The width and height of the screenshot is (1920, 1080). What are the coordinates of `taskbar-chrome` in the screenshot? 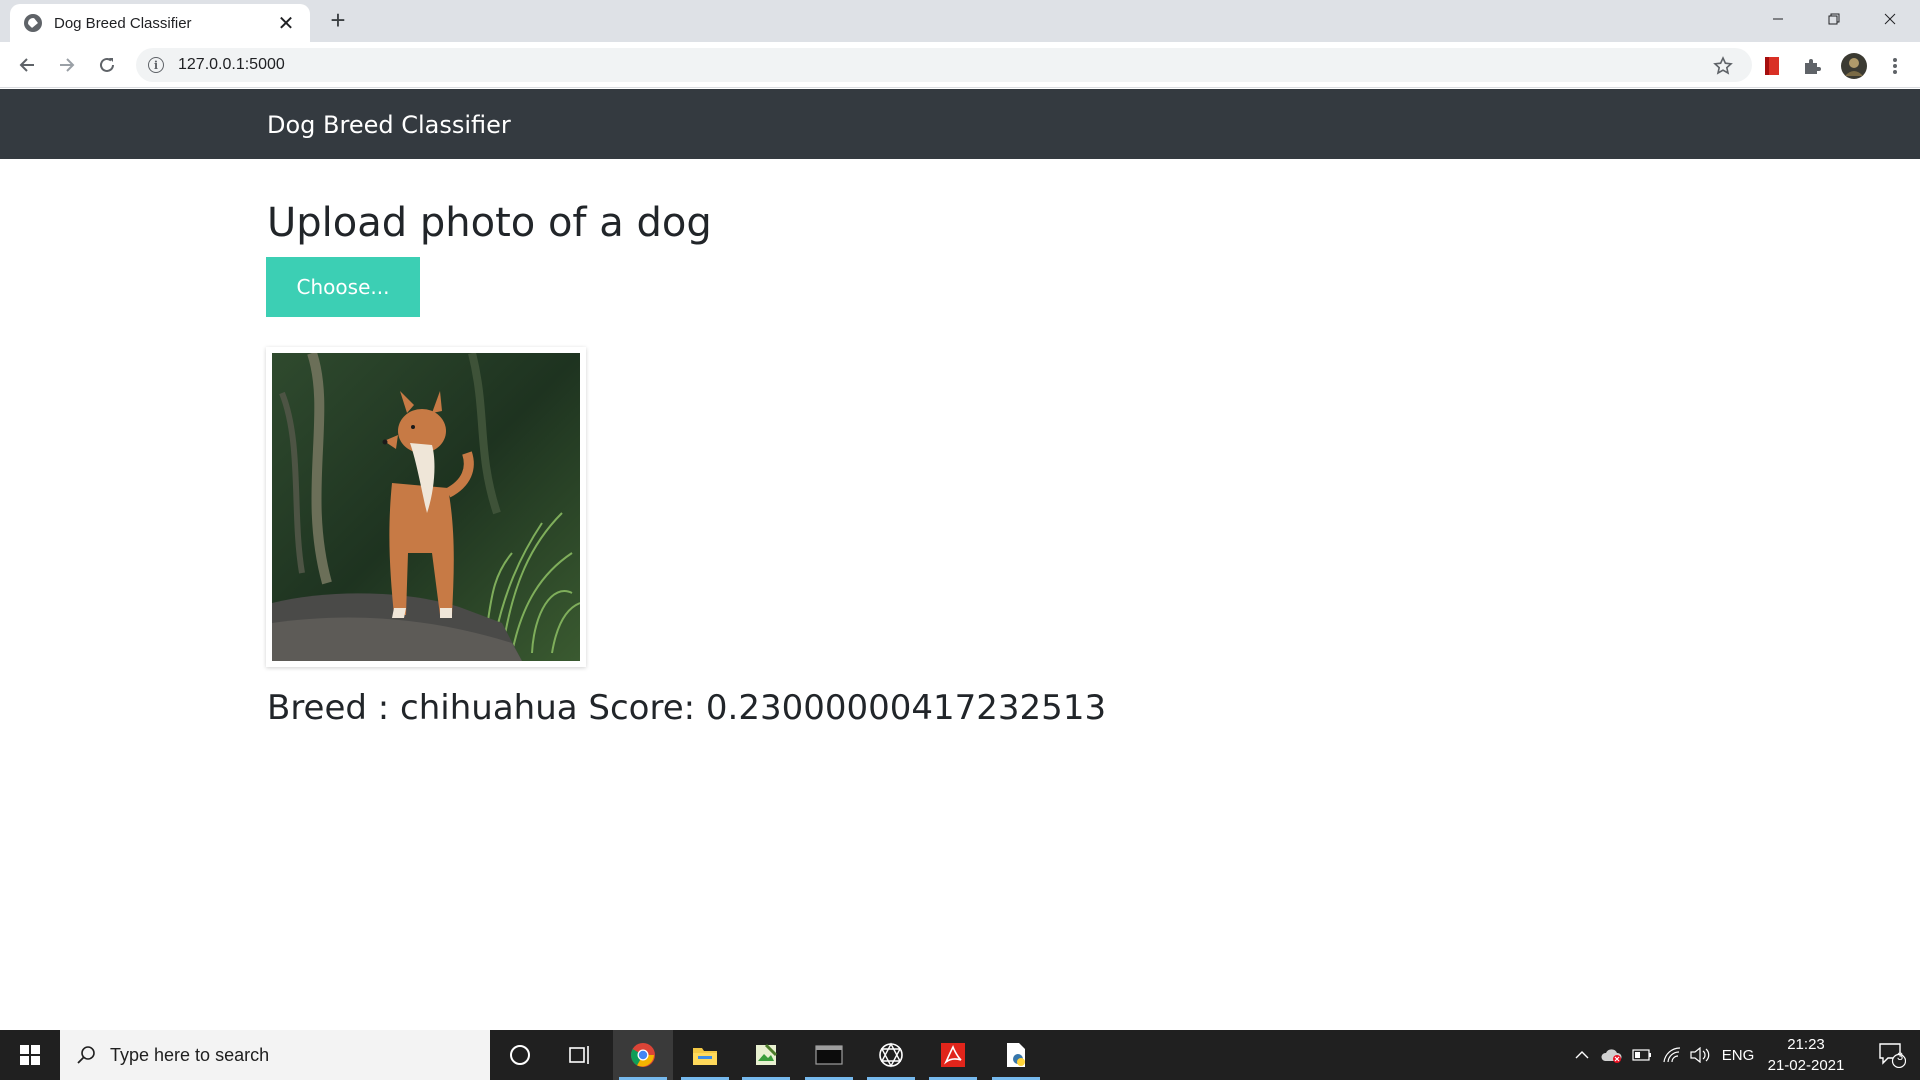 It's located at (643, 1055).